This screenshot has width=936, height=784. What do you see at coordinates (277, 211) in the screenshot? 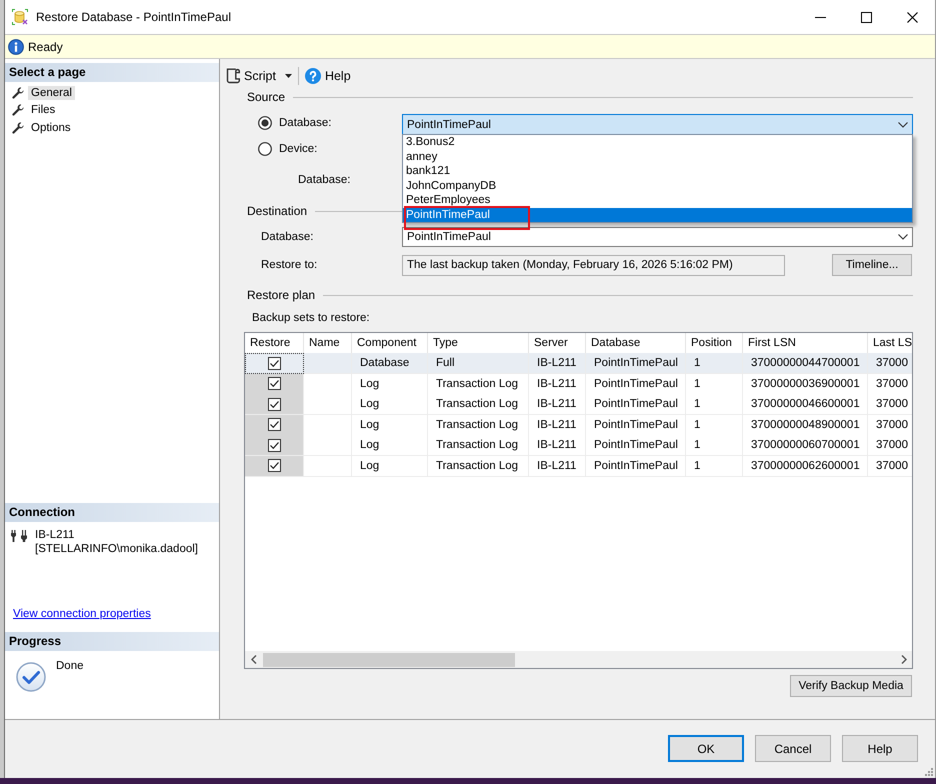
I see `group-label: Destination` at bounding box center [277, 211].